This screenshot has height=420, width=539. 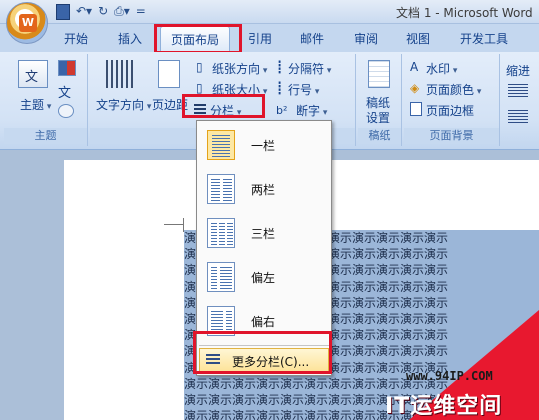 What do you see at coordinates (309, 68) in the screenshot?
I see `breaks-button: 分隔符` at bounding box center [309, 68].